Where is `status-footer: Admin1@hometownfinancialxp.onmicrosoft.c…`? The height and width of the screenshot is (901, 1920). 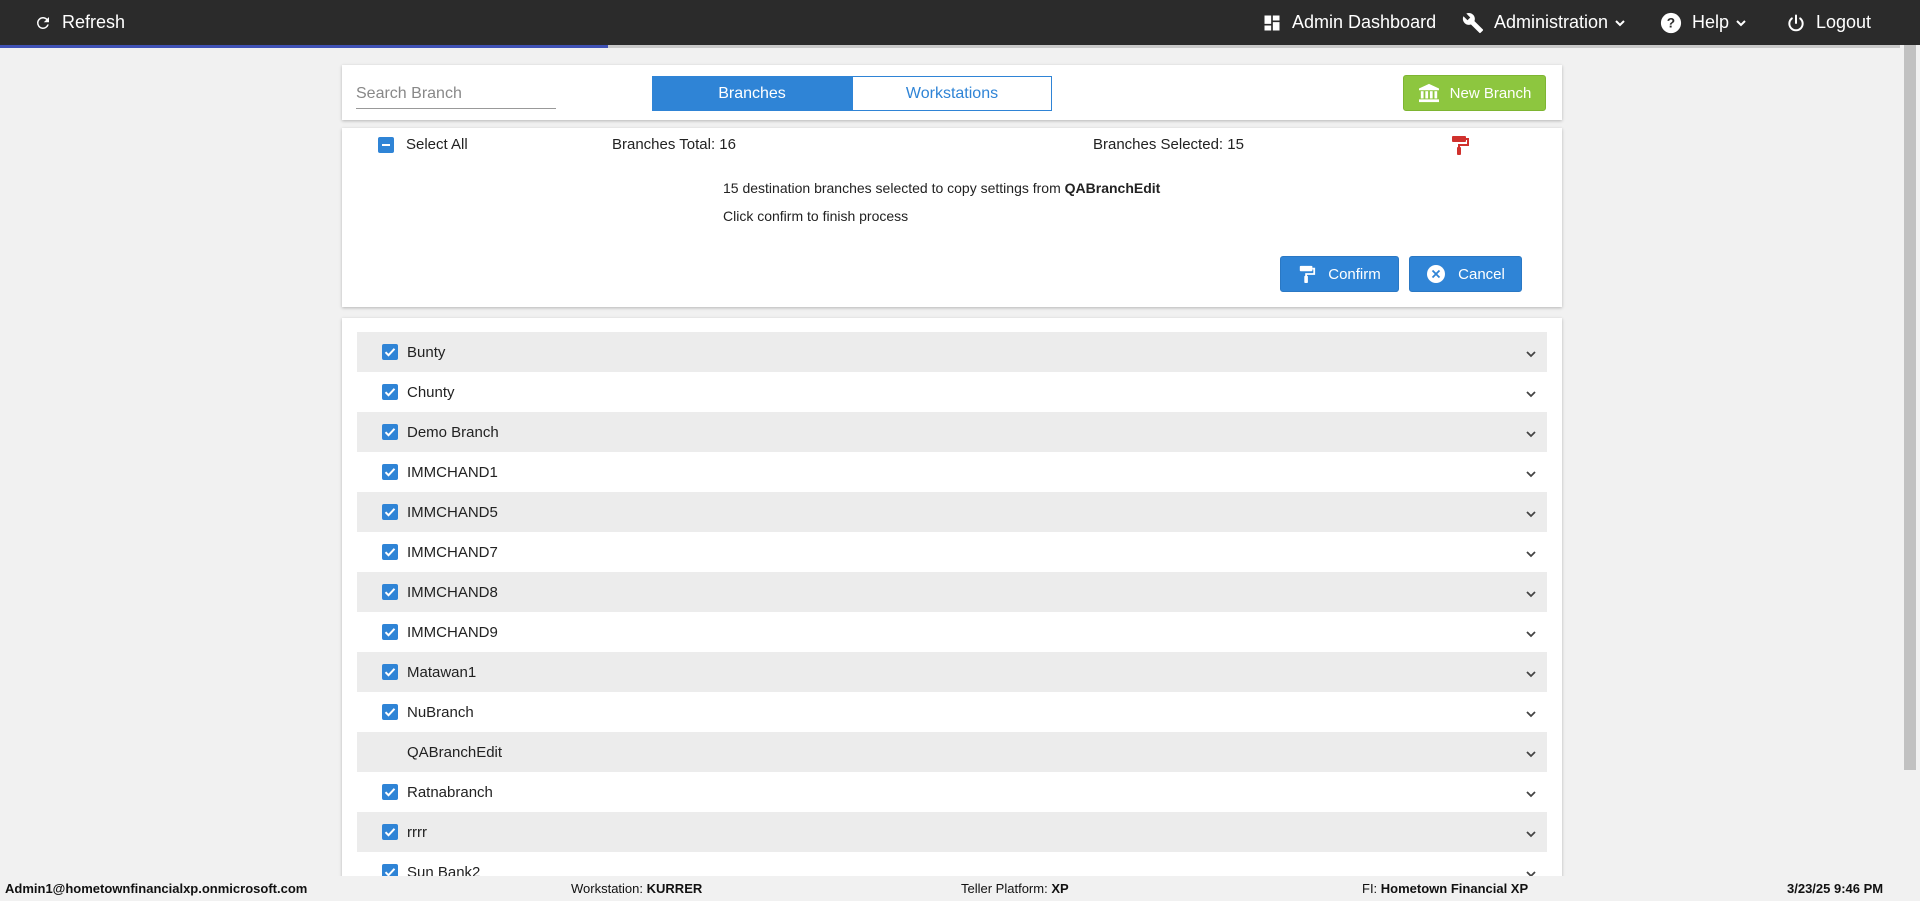
status-footer: Admin1@hometownfinancialxp.onmicrosoft.c… is located at coordinates (960, 888).